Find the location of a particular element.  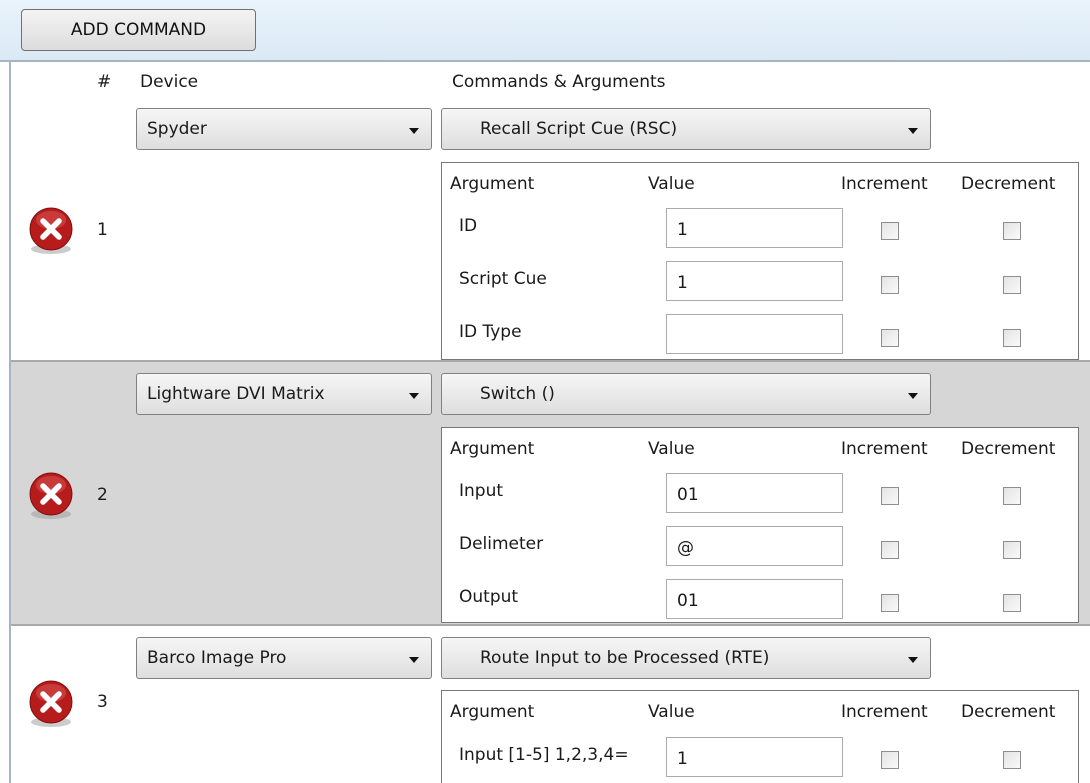

argument-label: ID Type is located at coordinates (490, 332).